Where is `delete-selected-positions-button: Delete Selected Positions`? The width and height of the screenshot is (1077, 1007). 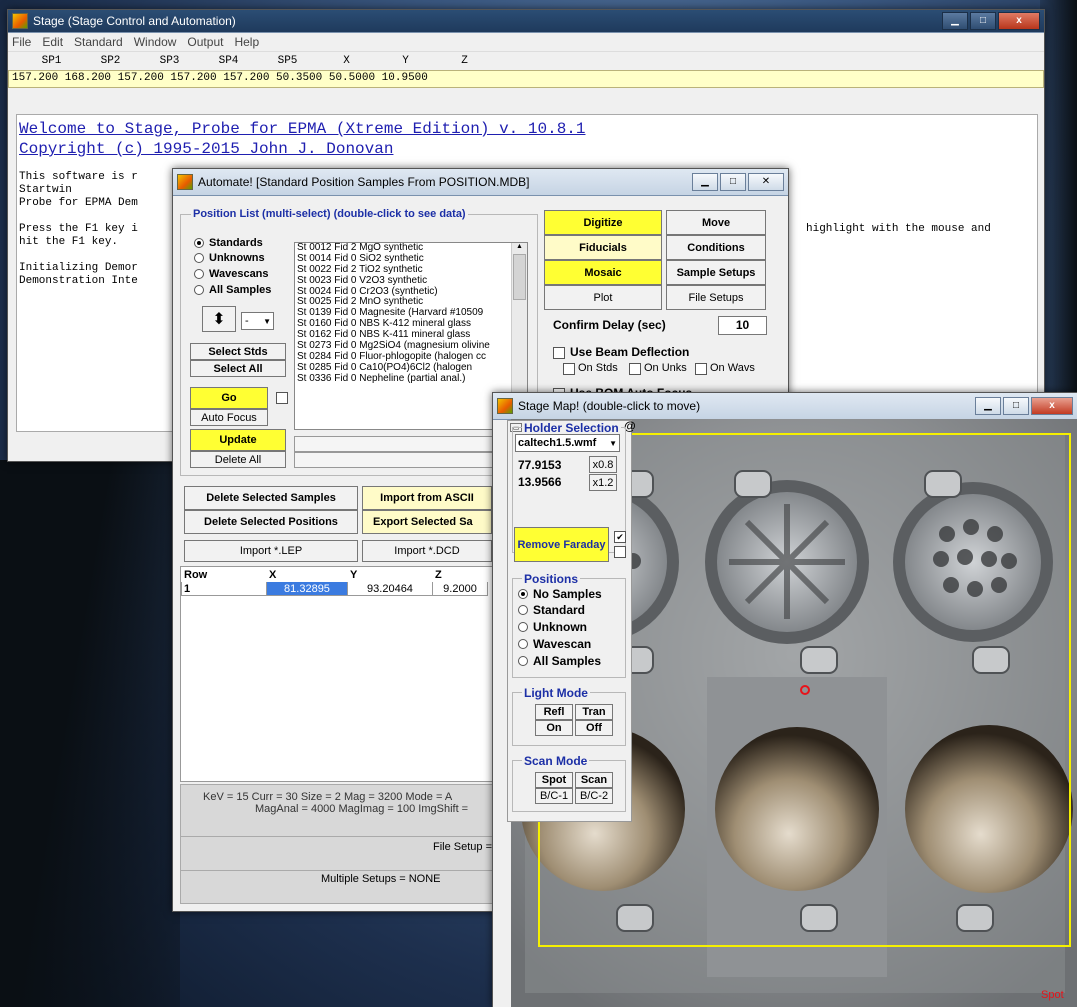 delete-selected-positions-button: Delete Selected Positions is located at coordinates (271, 522).